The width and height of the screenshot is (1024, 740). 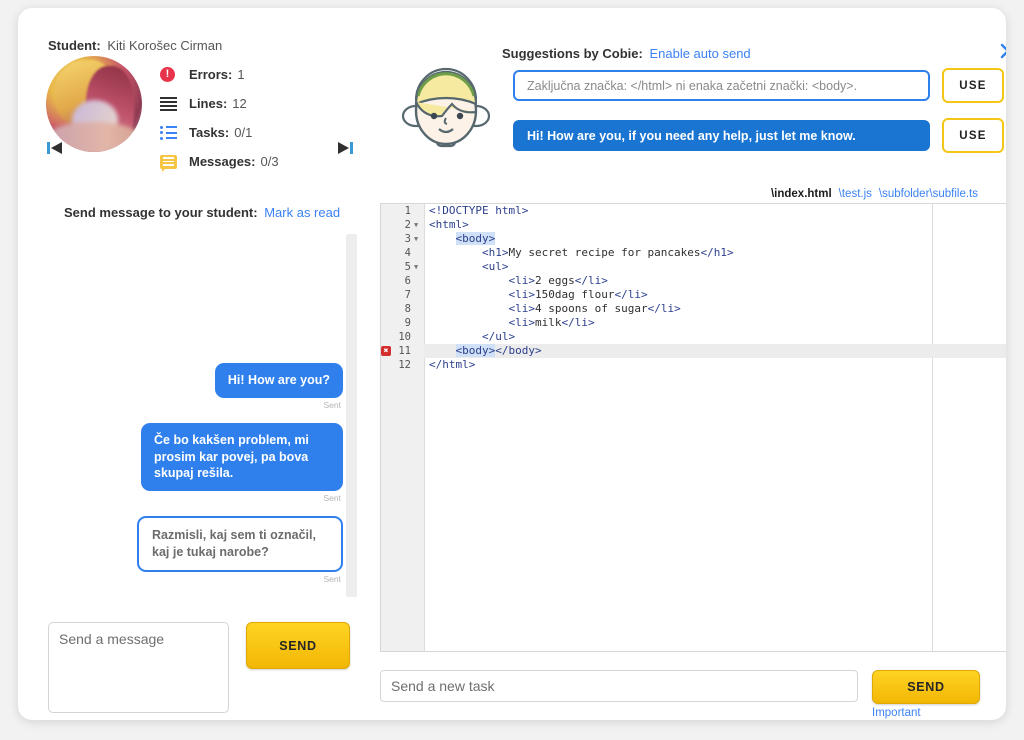 What do you see at coordinates (298, 645) in the screenshot?
I see `send-message-button: SEND` at bounding box center [298, 645].